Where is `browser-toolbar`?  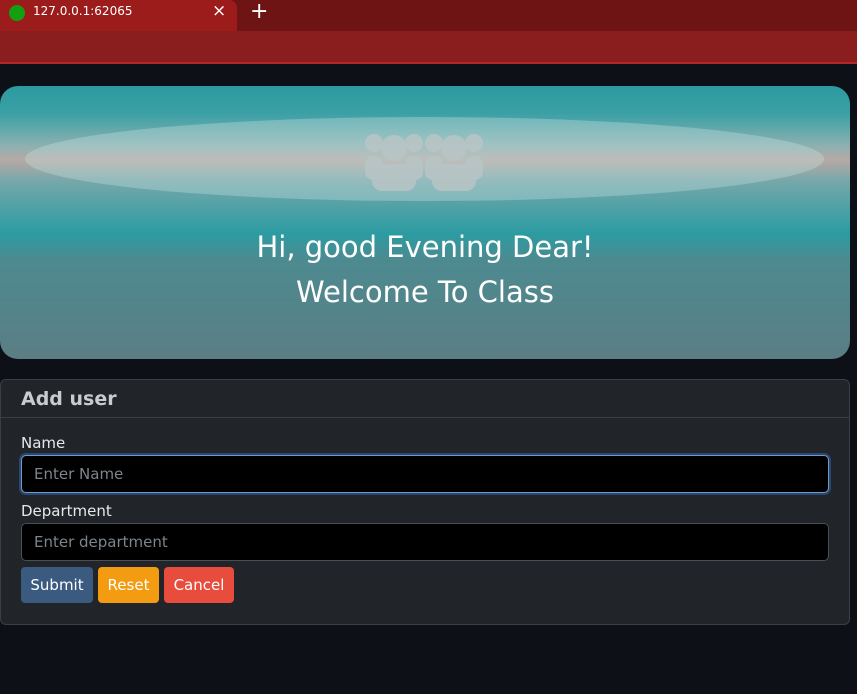 browser-toolbar is located at coordinates (428, 47).